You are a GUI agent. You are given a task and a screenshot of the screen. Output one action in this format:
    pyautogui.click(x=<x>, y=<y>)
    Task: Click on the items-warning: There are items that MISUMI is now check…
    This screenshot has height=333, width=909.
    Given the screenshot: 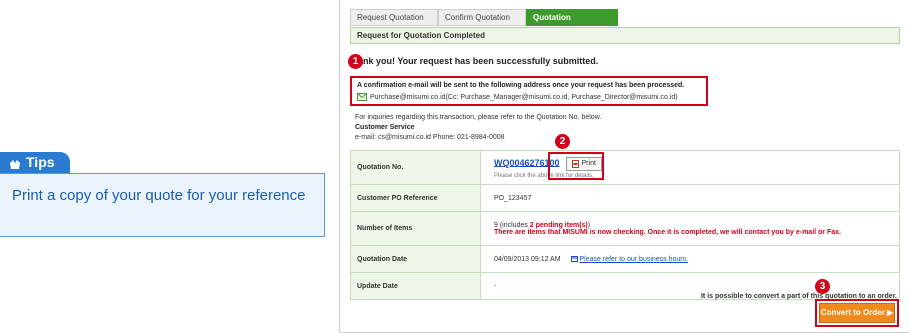 What is the action you would take?
    pyautogui.click(x=667, y=232)
    